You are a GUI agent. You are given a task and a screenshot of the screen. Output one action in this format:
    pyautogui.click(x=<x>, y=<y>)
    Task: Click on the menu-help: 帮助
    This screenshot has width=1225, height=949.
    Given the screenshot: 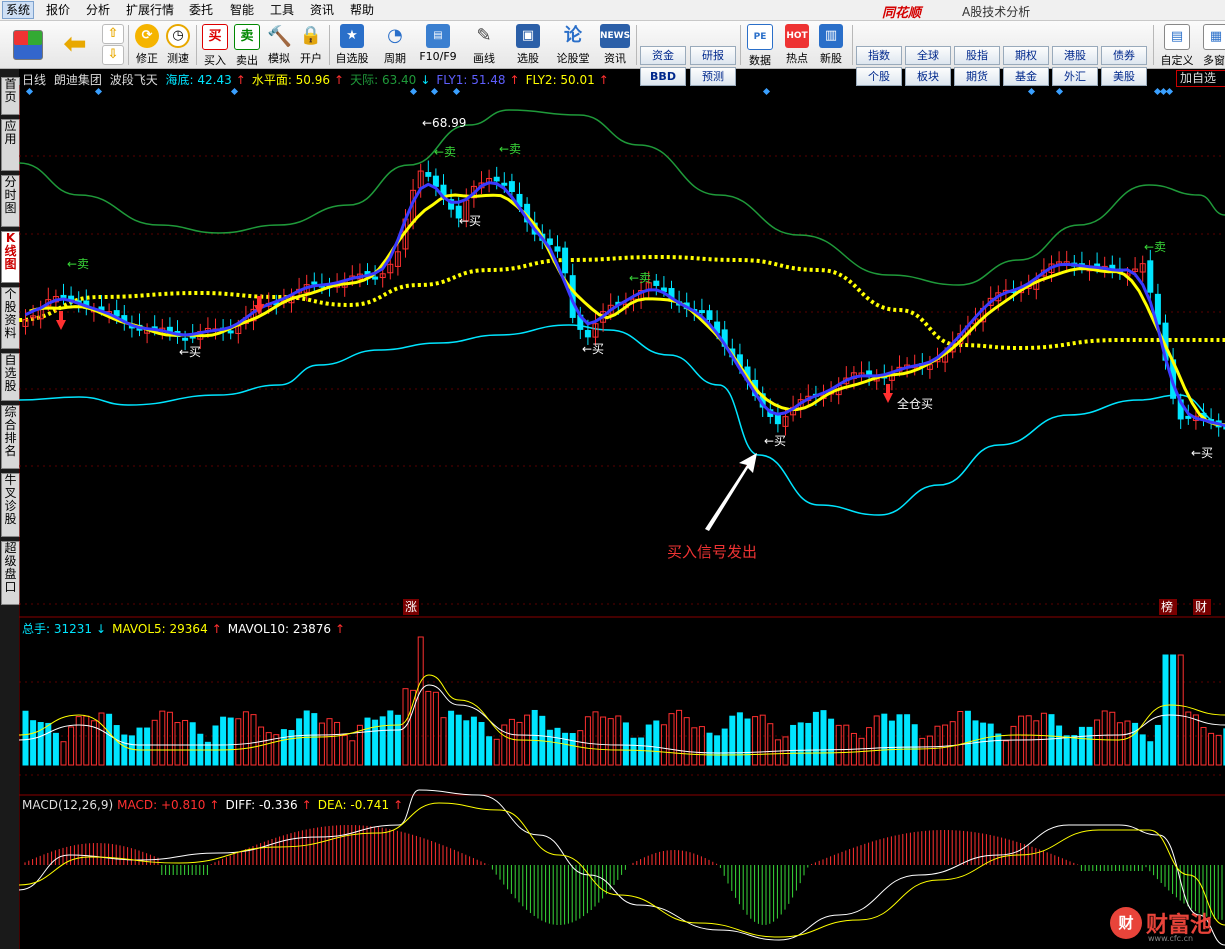 What is the action you would take?
    pyautogui.click(x=362, y=10)
    